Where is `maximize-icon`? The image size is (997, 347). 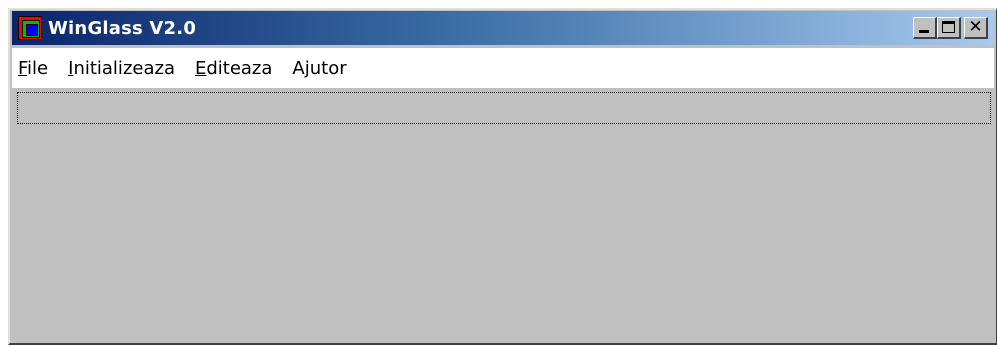
maximize-icon is located at coordinates (948, 27).